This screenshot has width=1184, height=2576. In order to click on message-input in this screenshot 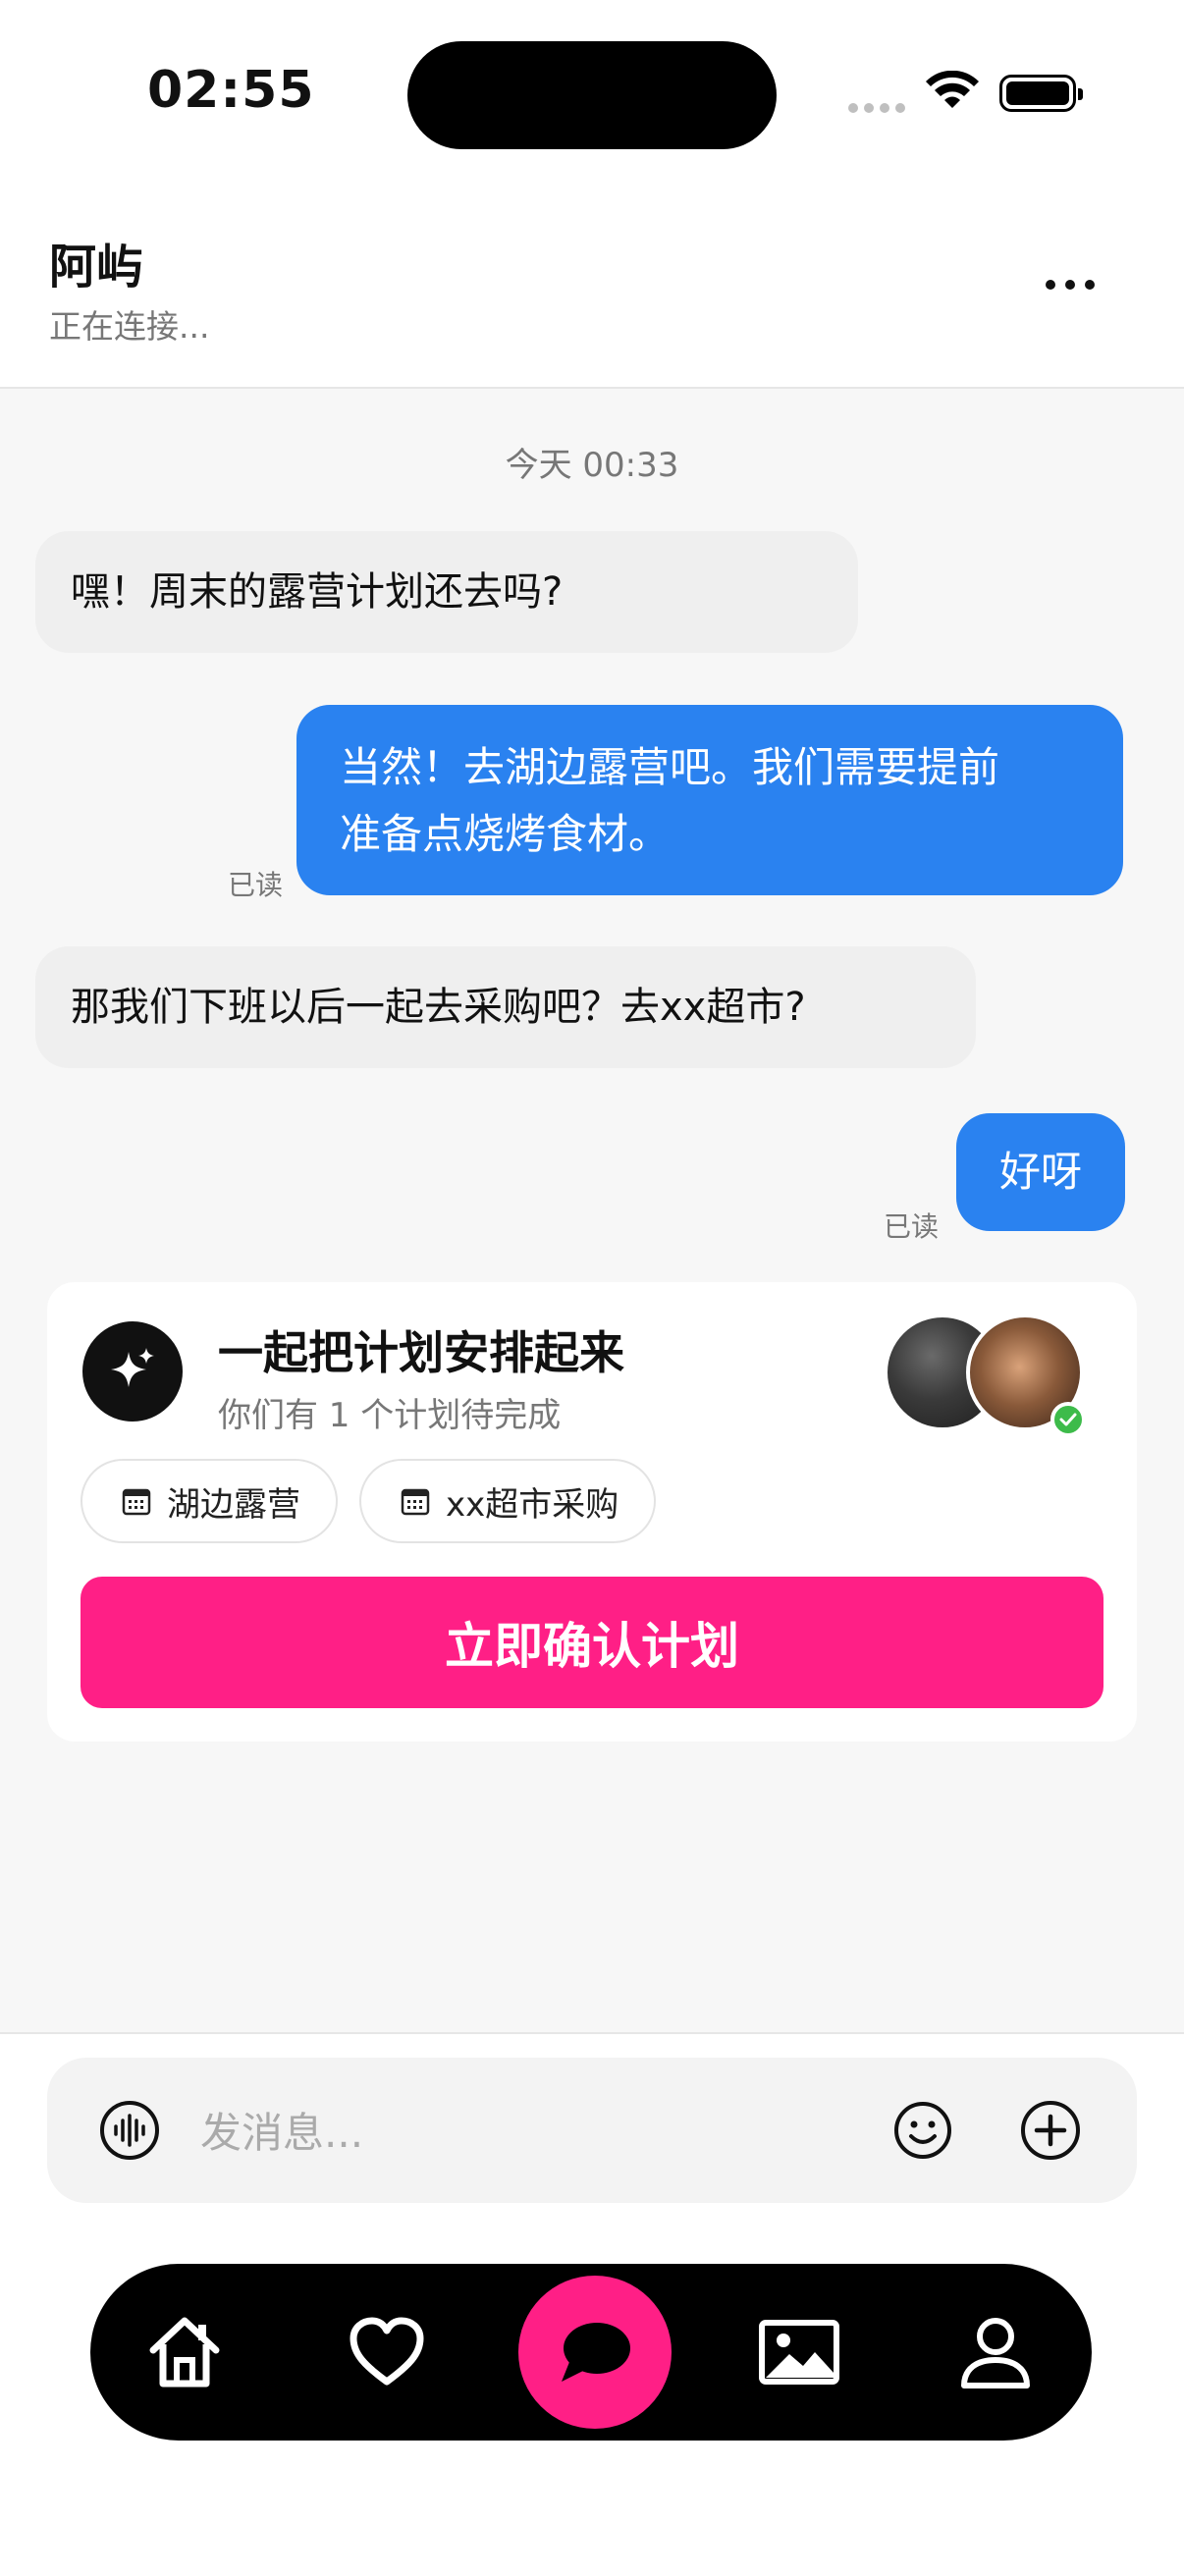, I will do `click(543, 2132)`.